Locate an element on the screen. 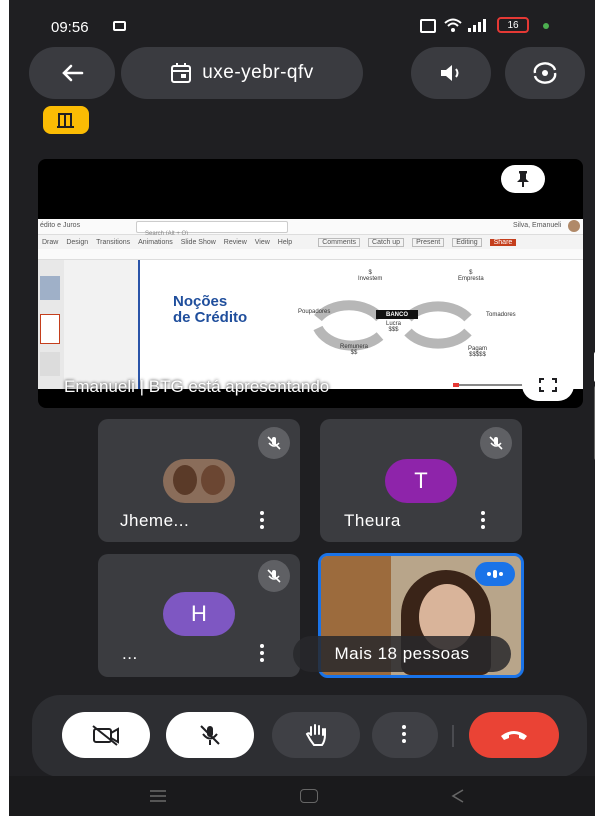  wifi-icon is located at coordinates (453, 25).